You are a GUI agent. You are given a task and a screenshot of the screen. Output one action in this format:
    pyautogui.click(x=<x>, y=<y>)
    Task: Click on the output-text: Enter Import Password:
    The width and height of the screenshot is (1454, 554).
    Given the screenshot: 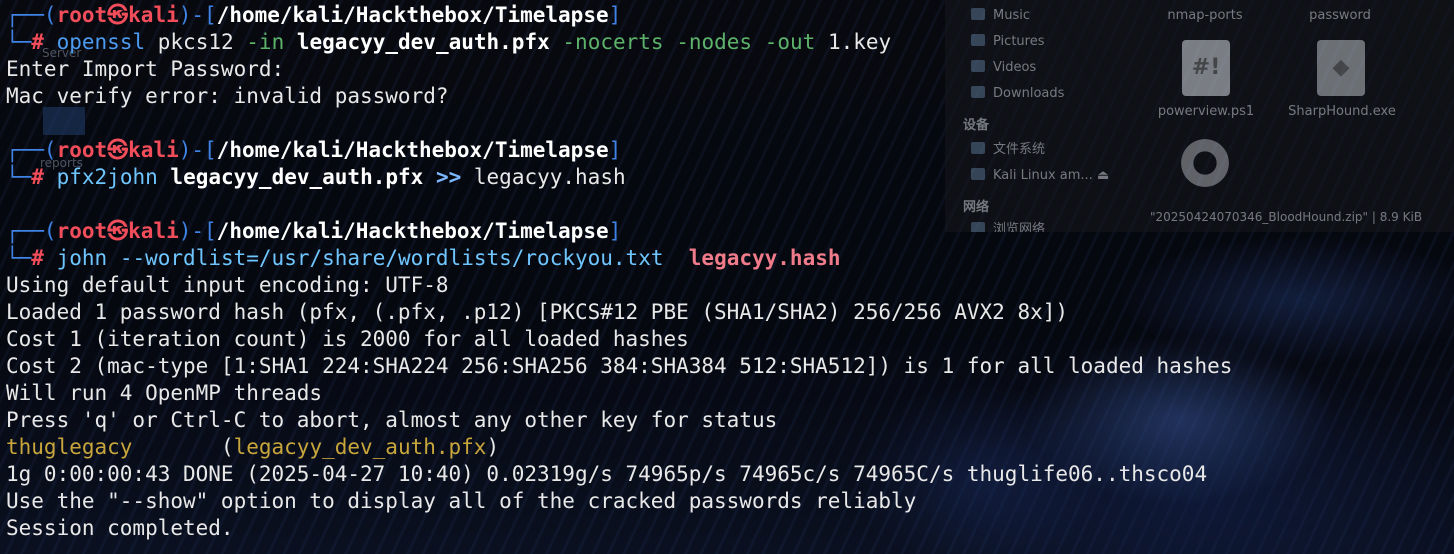 What is the action you would take?
    pyautogui.click(x=145, y=69)
    